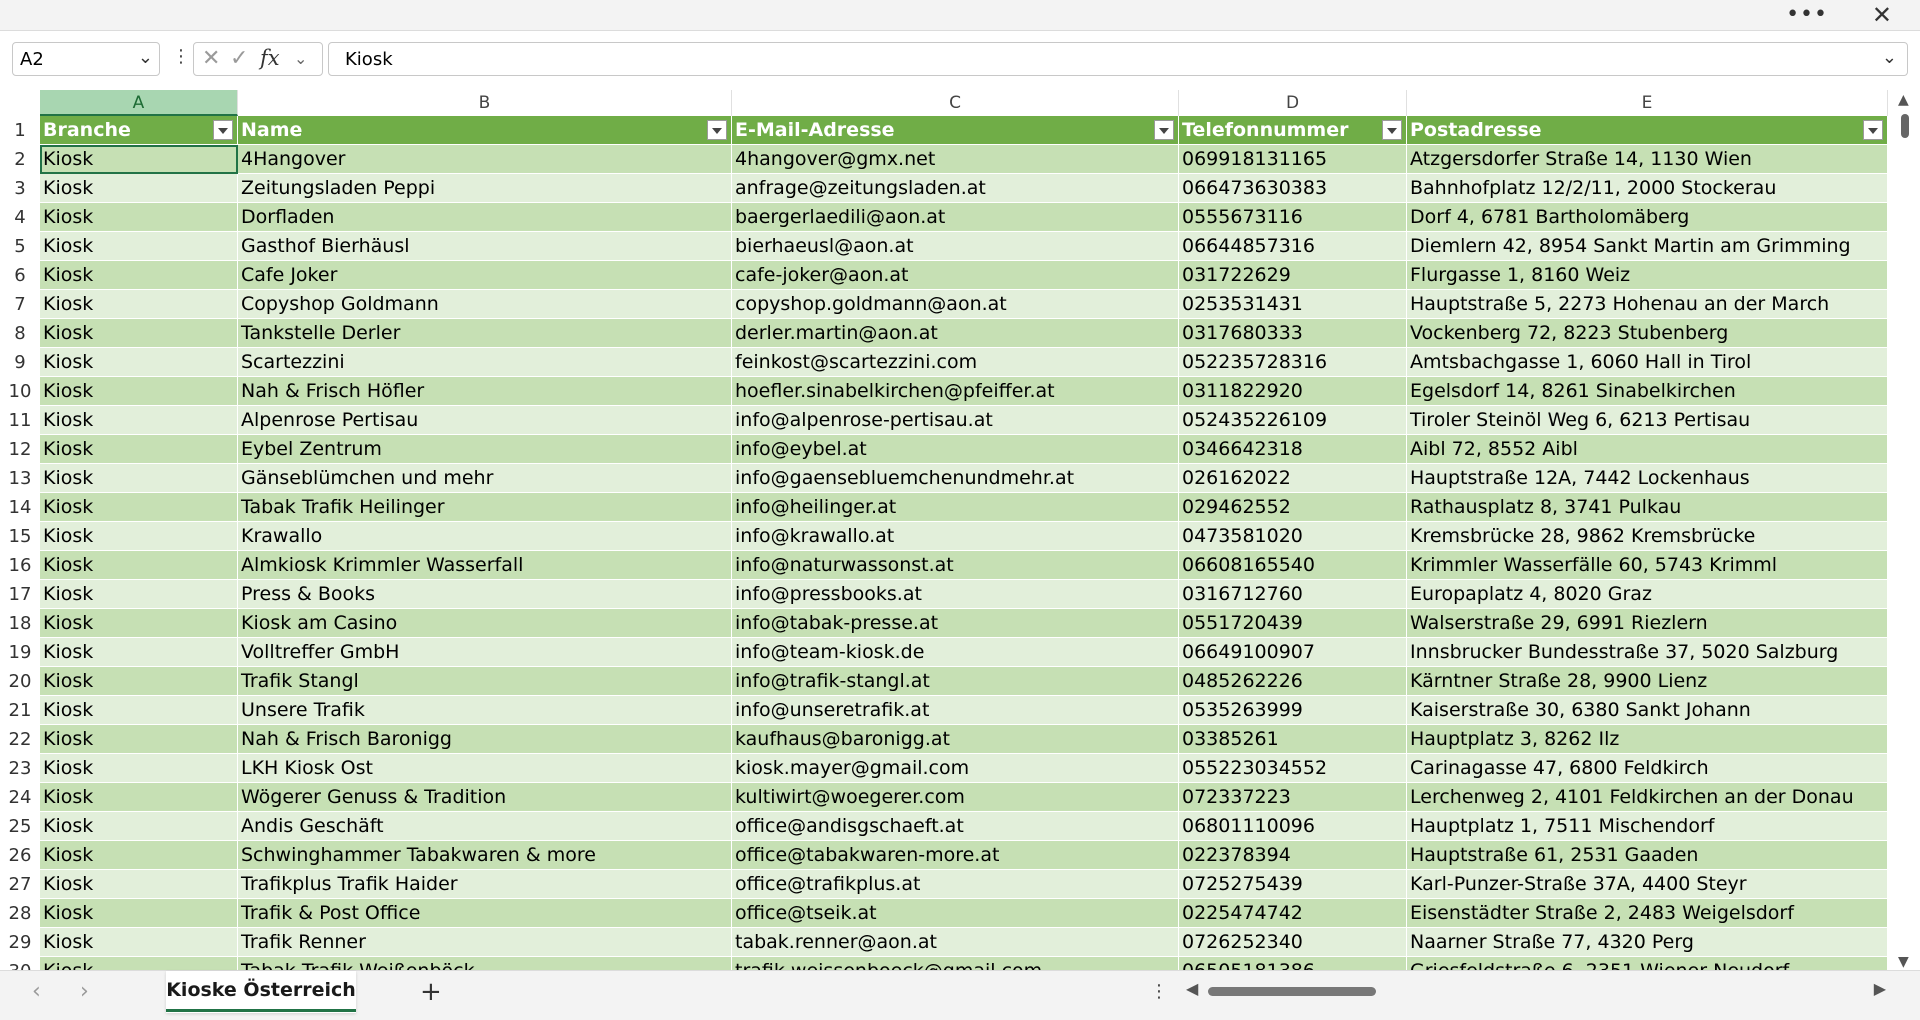 The height and width of the screenshot is (1020, 1920). Describe the element at coordinates (1906, 530) in the screenshot. I see `vertical-scrollbar: ▲ ▼` at that location.